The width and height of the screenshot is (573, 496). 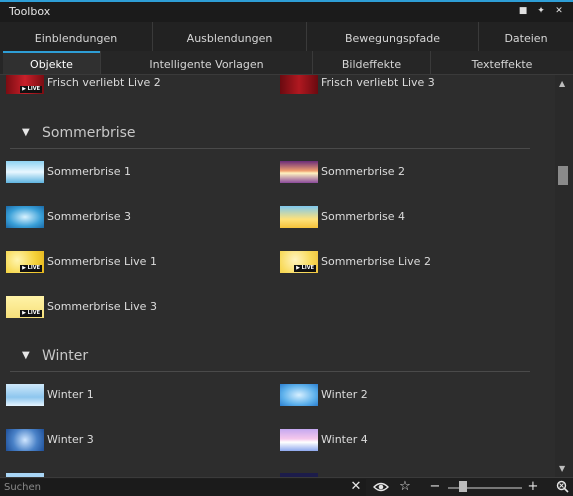 What do you see at coordinates (392, 36) in the screenshot?
I see `tab-bewegungspfade: Bewegungspfade` at bounding box center [392, 36].